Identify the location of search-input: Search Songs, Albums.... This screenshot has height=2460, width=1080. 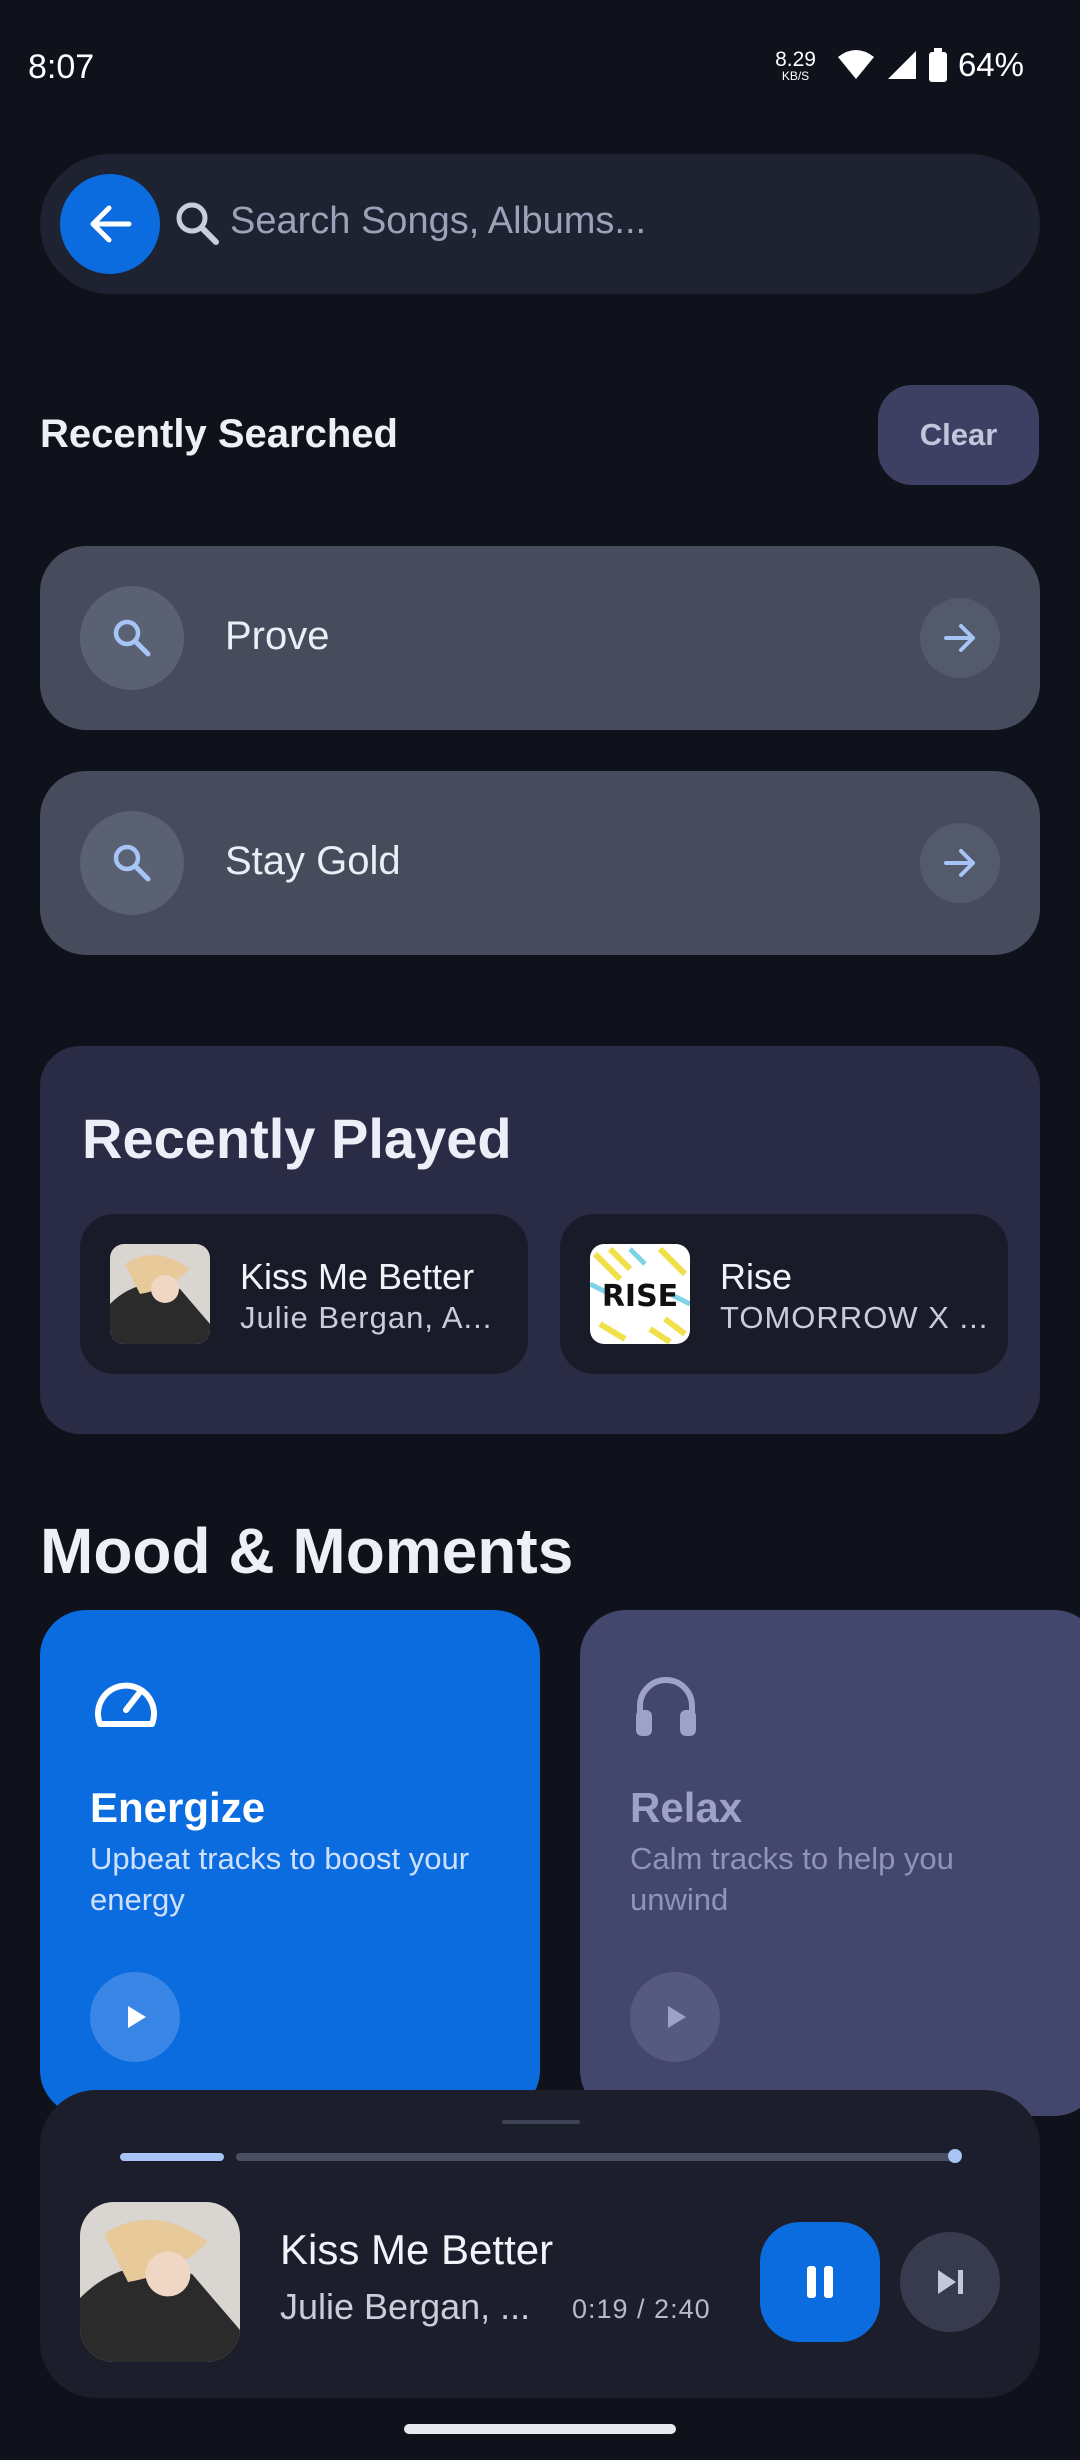
(438, 221).